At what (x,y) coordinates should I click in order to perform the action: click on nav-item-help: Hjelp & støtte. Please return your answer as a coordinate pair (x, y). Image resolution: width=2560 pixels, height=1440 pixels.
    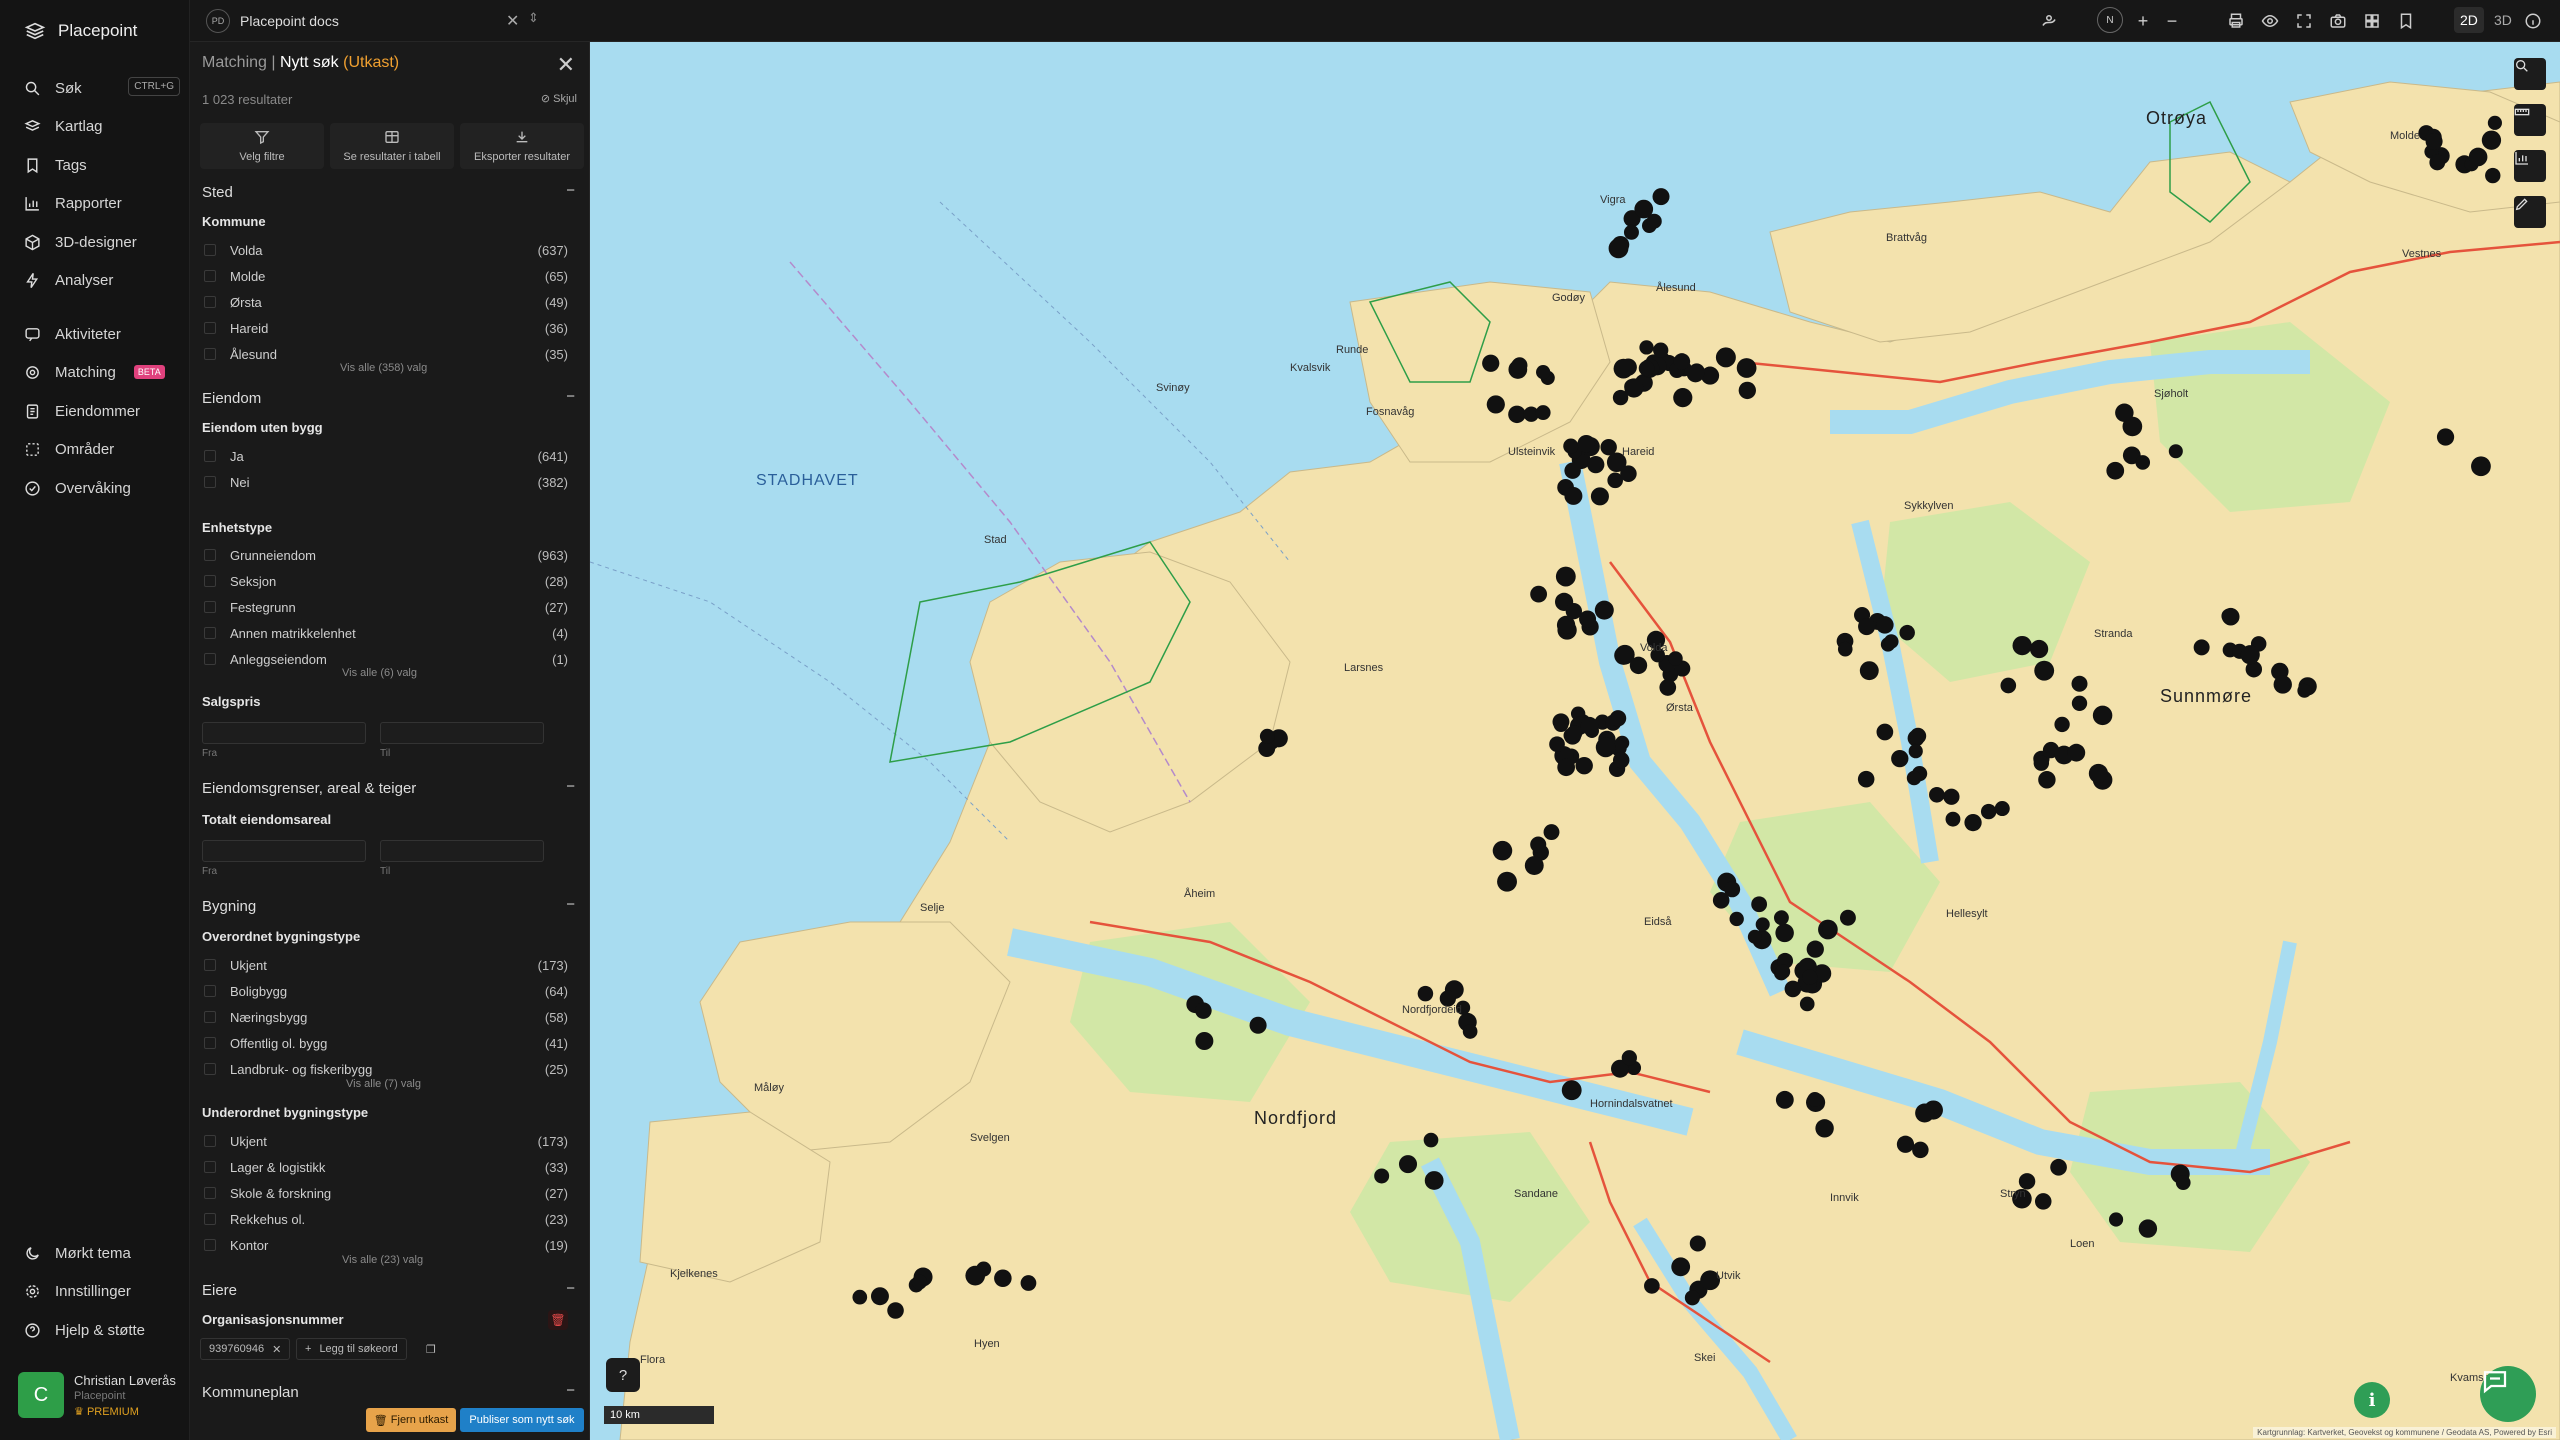
    Looking at the image, I should click on (99, 1330).